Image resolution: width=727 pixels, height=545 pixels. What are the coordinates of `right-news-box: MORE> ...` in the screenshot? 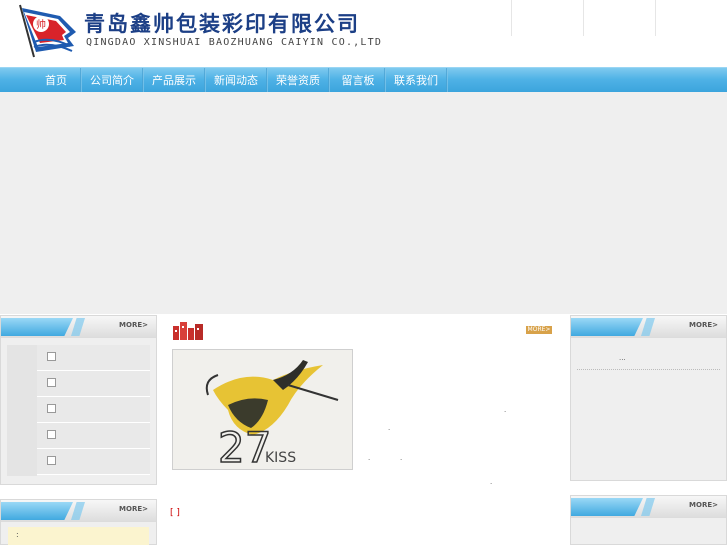 It's located at (648, 398).